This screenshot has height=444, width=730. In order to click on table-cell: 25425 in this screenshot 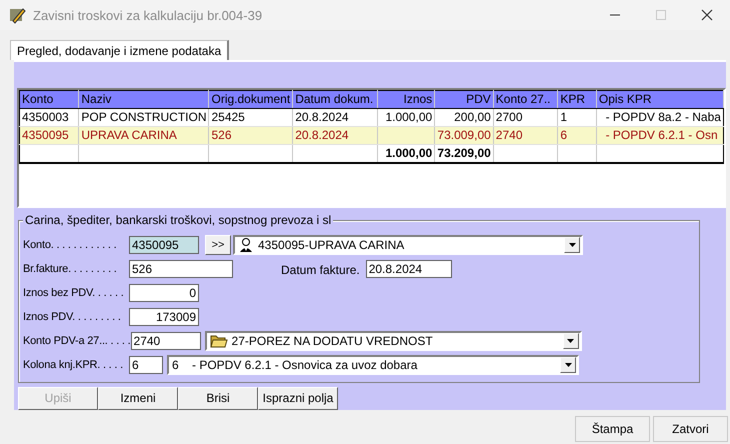, I will do `click(228, 117)`.